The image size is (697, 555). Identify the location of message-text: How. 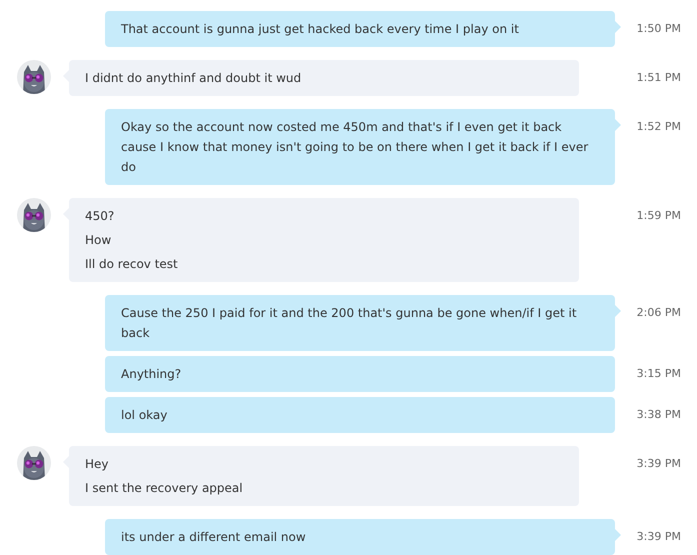
(98, 240).